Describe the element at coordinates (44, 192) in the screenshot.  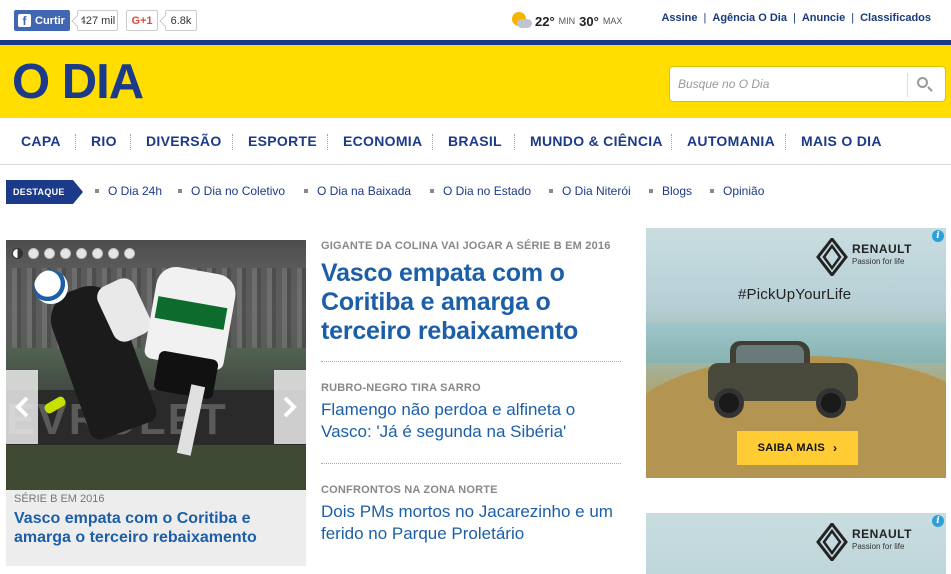
I see `destaque-badge: DESTAQUE` at that location.